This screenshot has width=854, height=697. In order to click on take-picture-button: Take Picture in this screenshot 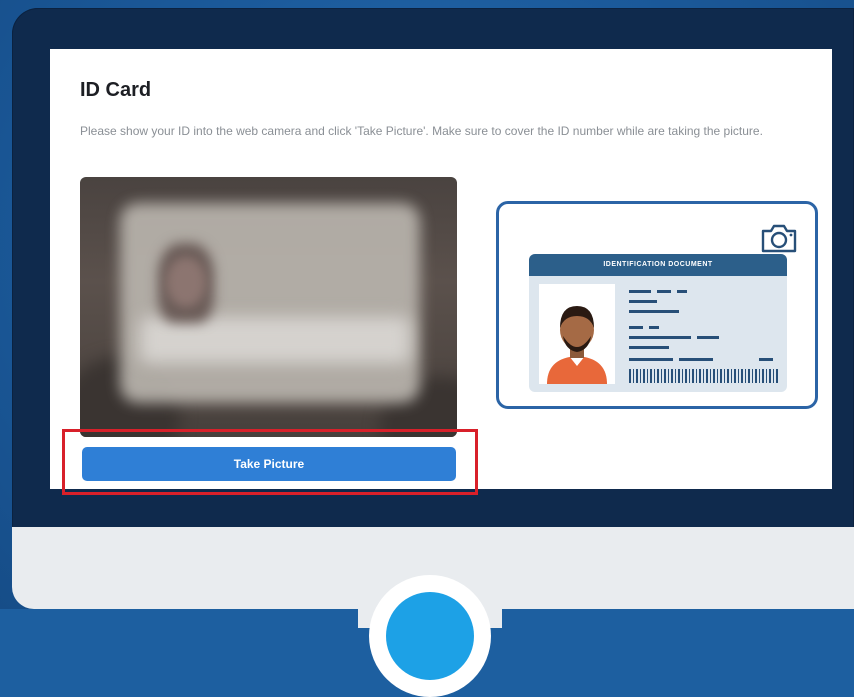, I will do `click(269, 464)`.